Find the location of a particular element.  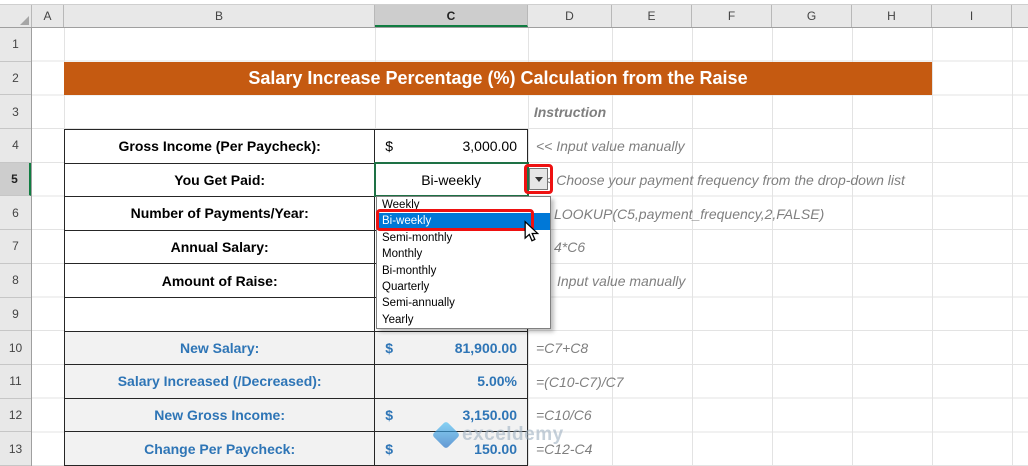

dropdown-option-monthly: Monthly is located at coordinates (463, 254).